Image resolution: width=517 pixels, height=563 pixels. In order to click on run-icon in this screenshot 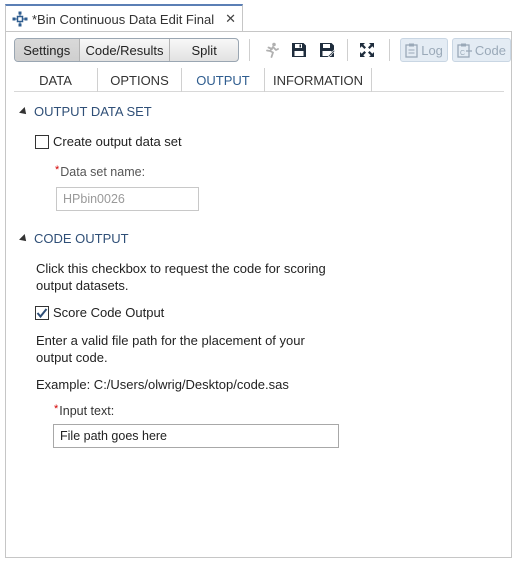, I will do `click(272, 50)`.